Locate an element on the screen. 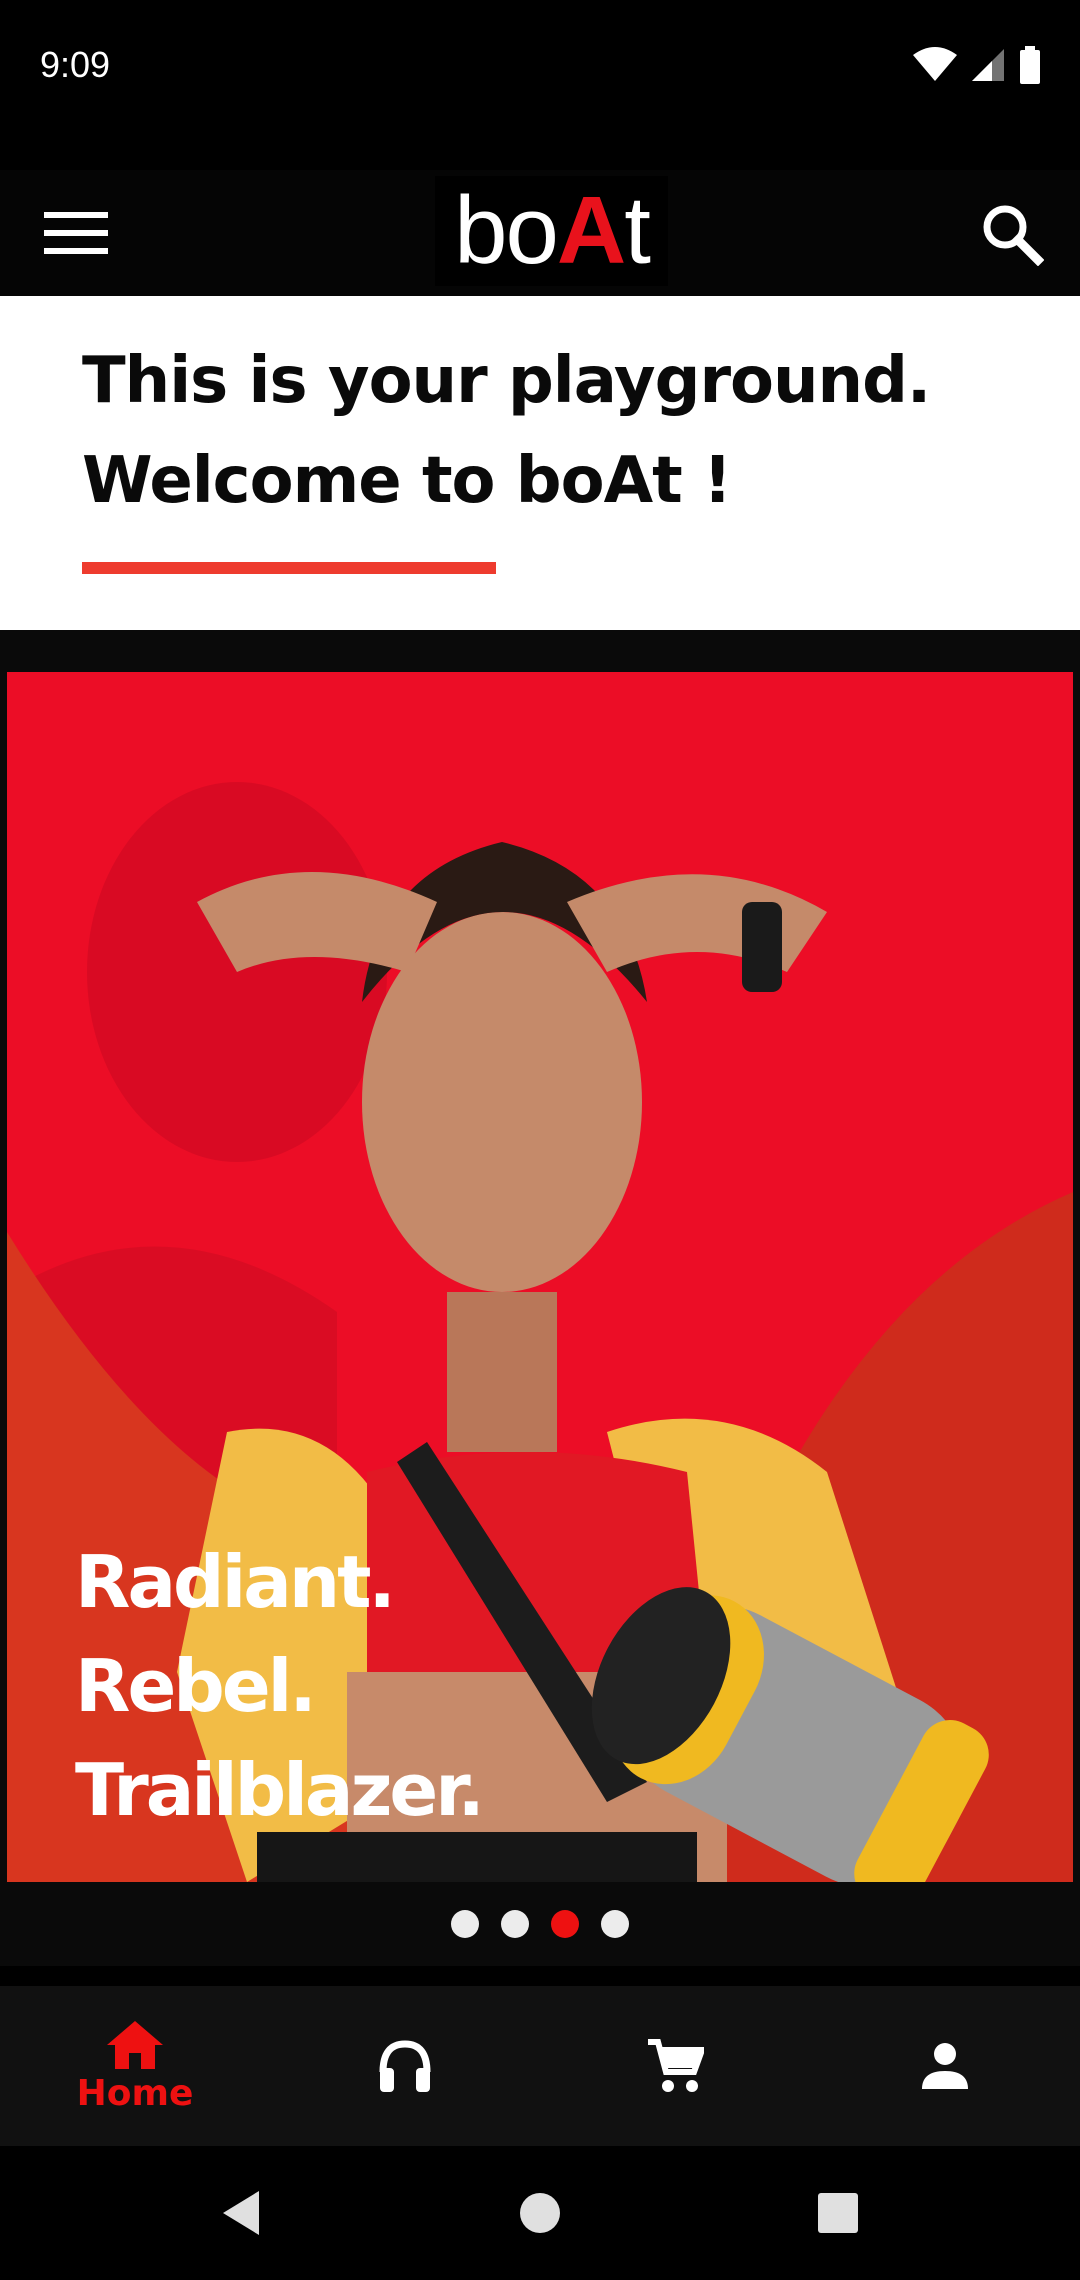 Image resolution: width=1080 pixels, height=2280 pixels. back-icon is located at coordinates (241, 2213).